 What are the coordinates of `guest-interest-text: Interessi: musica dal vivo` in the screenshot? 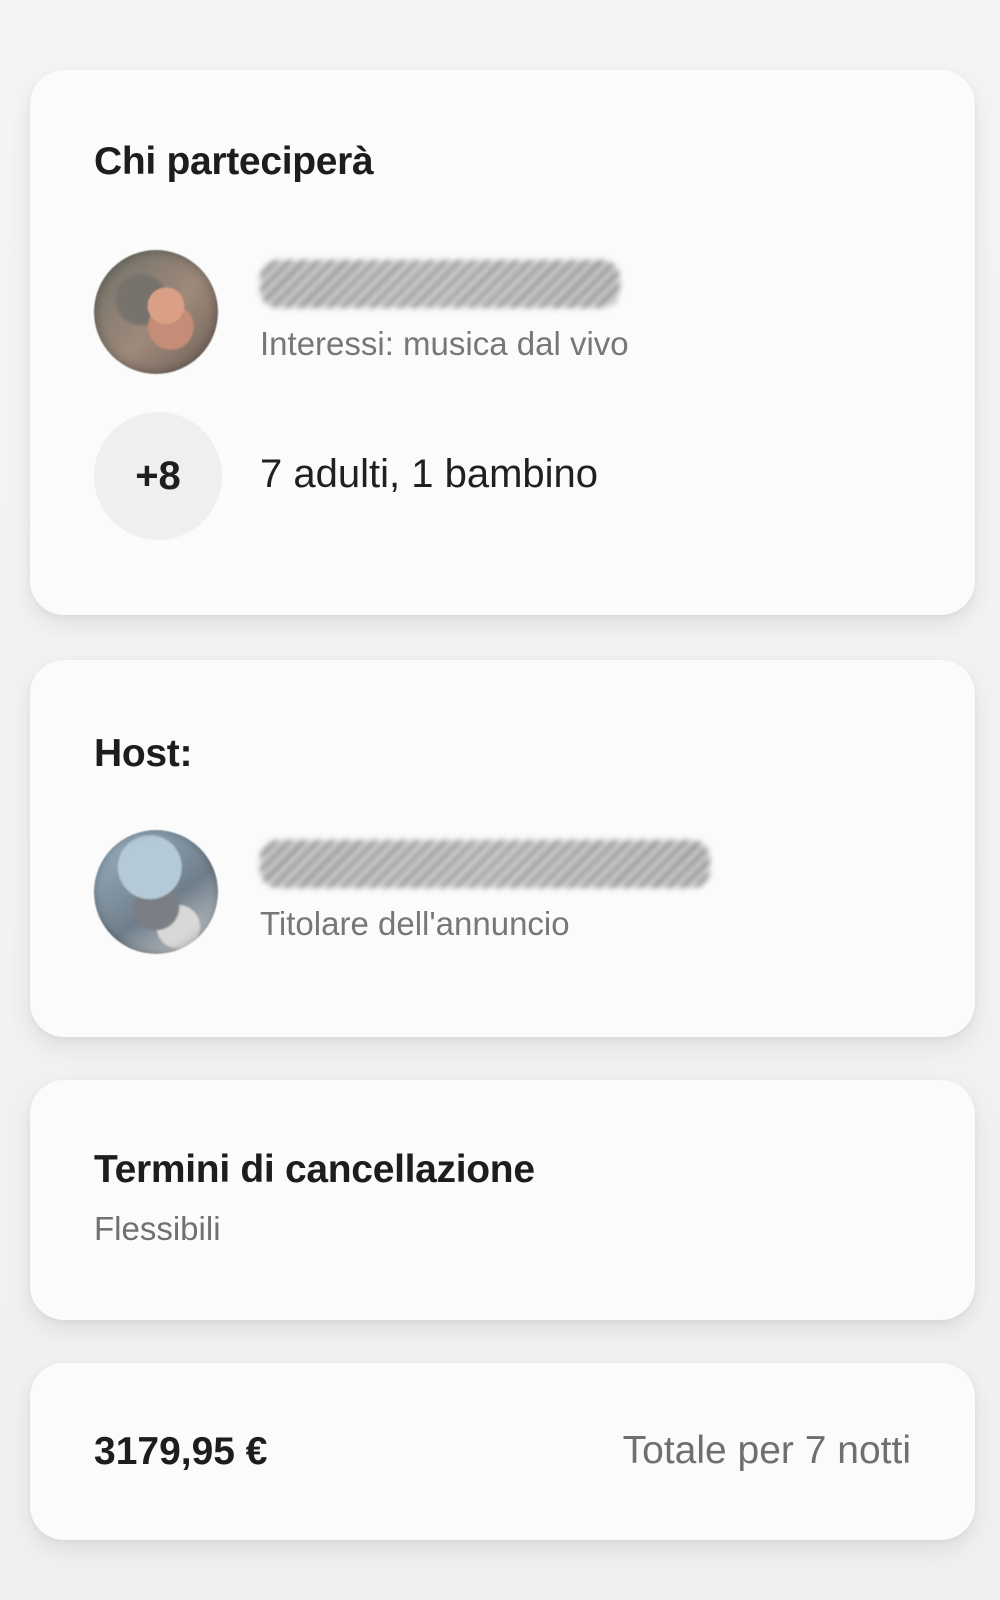 It's located at (444, 343).